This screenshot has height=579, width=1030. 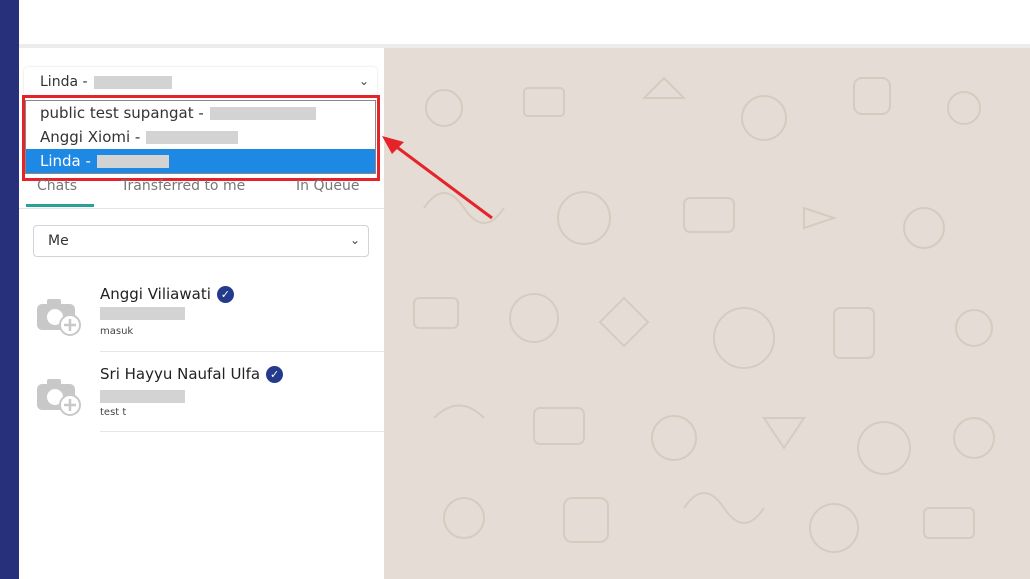 I want to click on contact-name: Sri Hayyu Naufal Ulfa ✓, so click(x=192, y=374).